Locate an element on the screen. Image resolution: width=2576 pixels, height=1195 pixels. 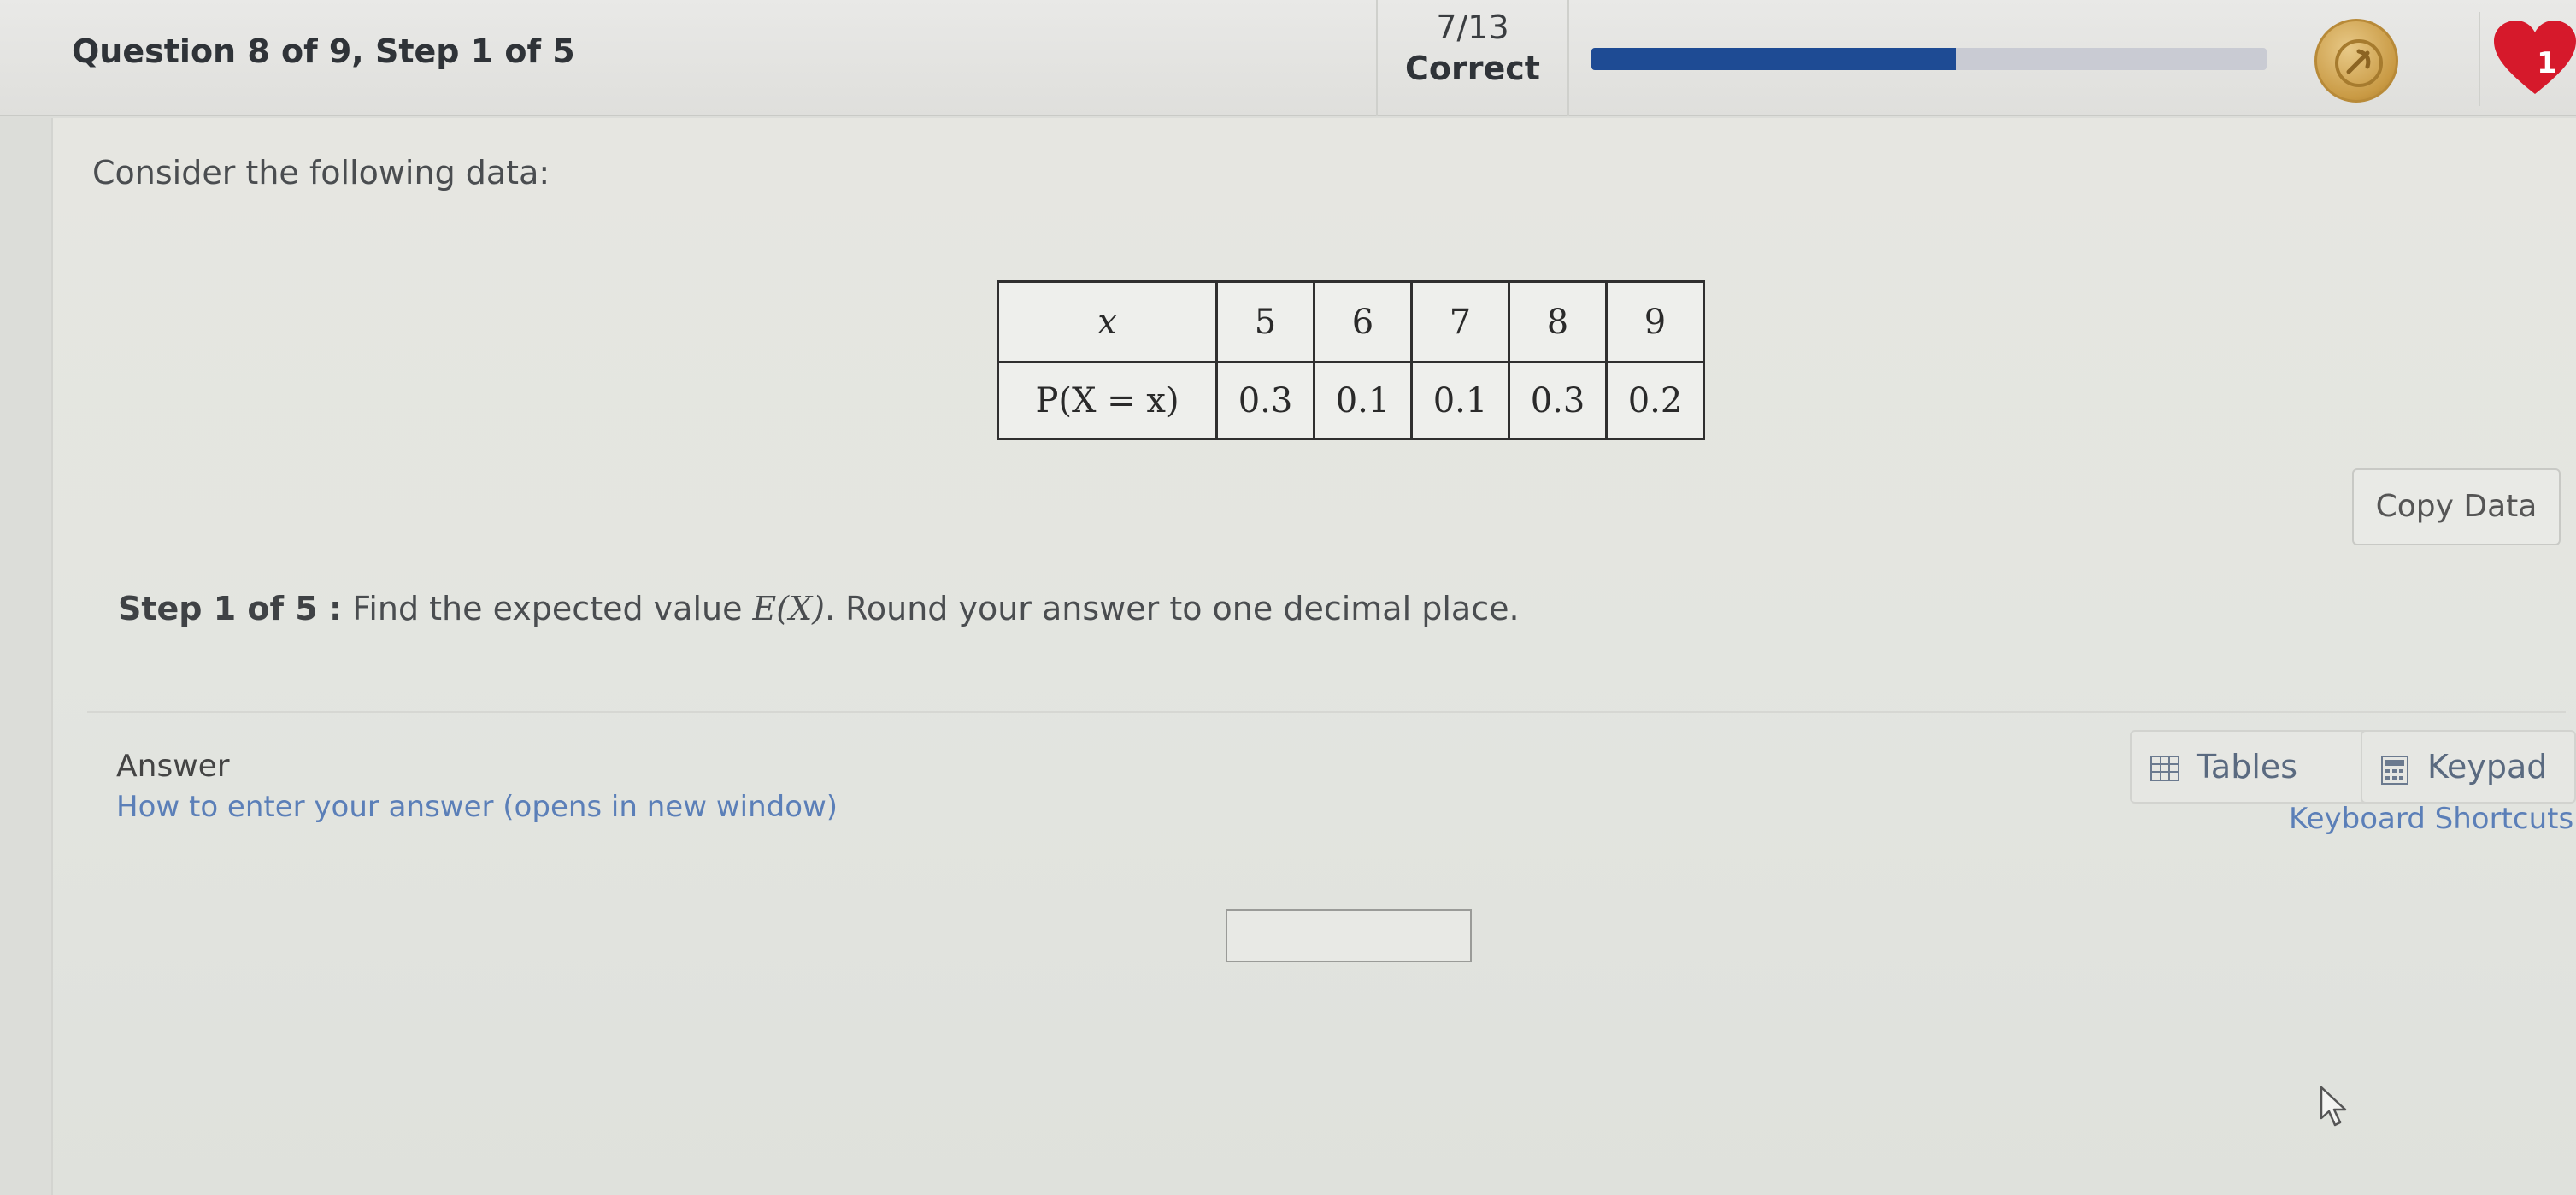
table-cell-x: 8 is located at coordinates (1558, 321).